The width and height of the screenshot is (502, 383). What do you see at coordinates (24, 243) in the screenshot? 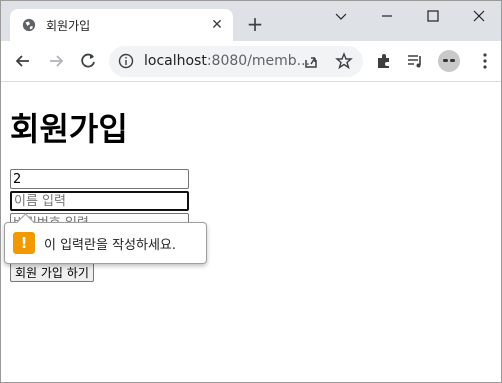
I see `warning-icon: !` at bounding box center [24, 243].